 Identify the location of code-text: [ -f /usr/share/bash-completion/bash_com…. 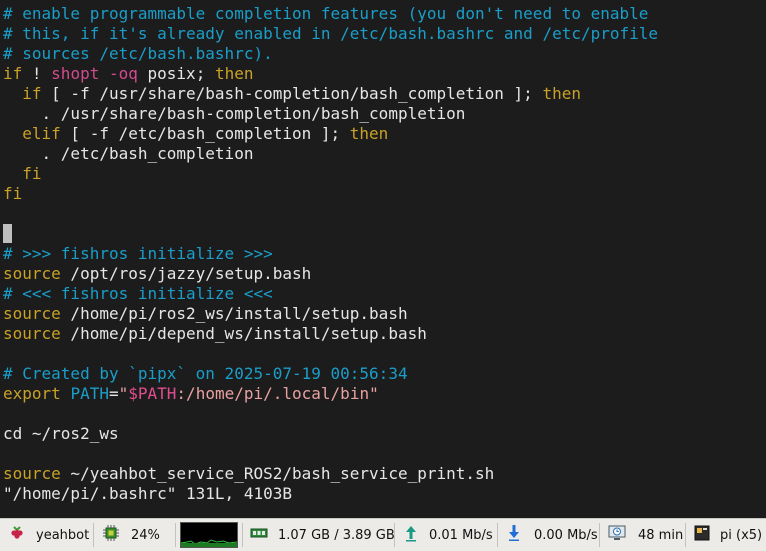
(292, 93).